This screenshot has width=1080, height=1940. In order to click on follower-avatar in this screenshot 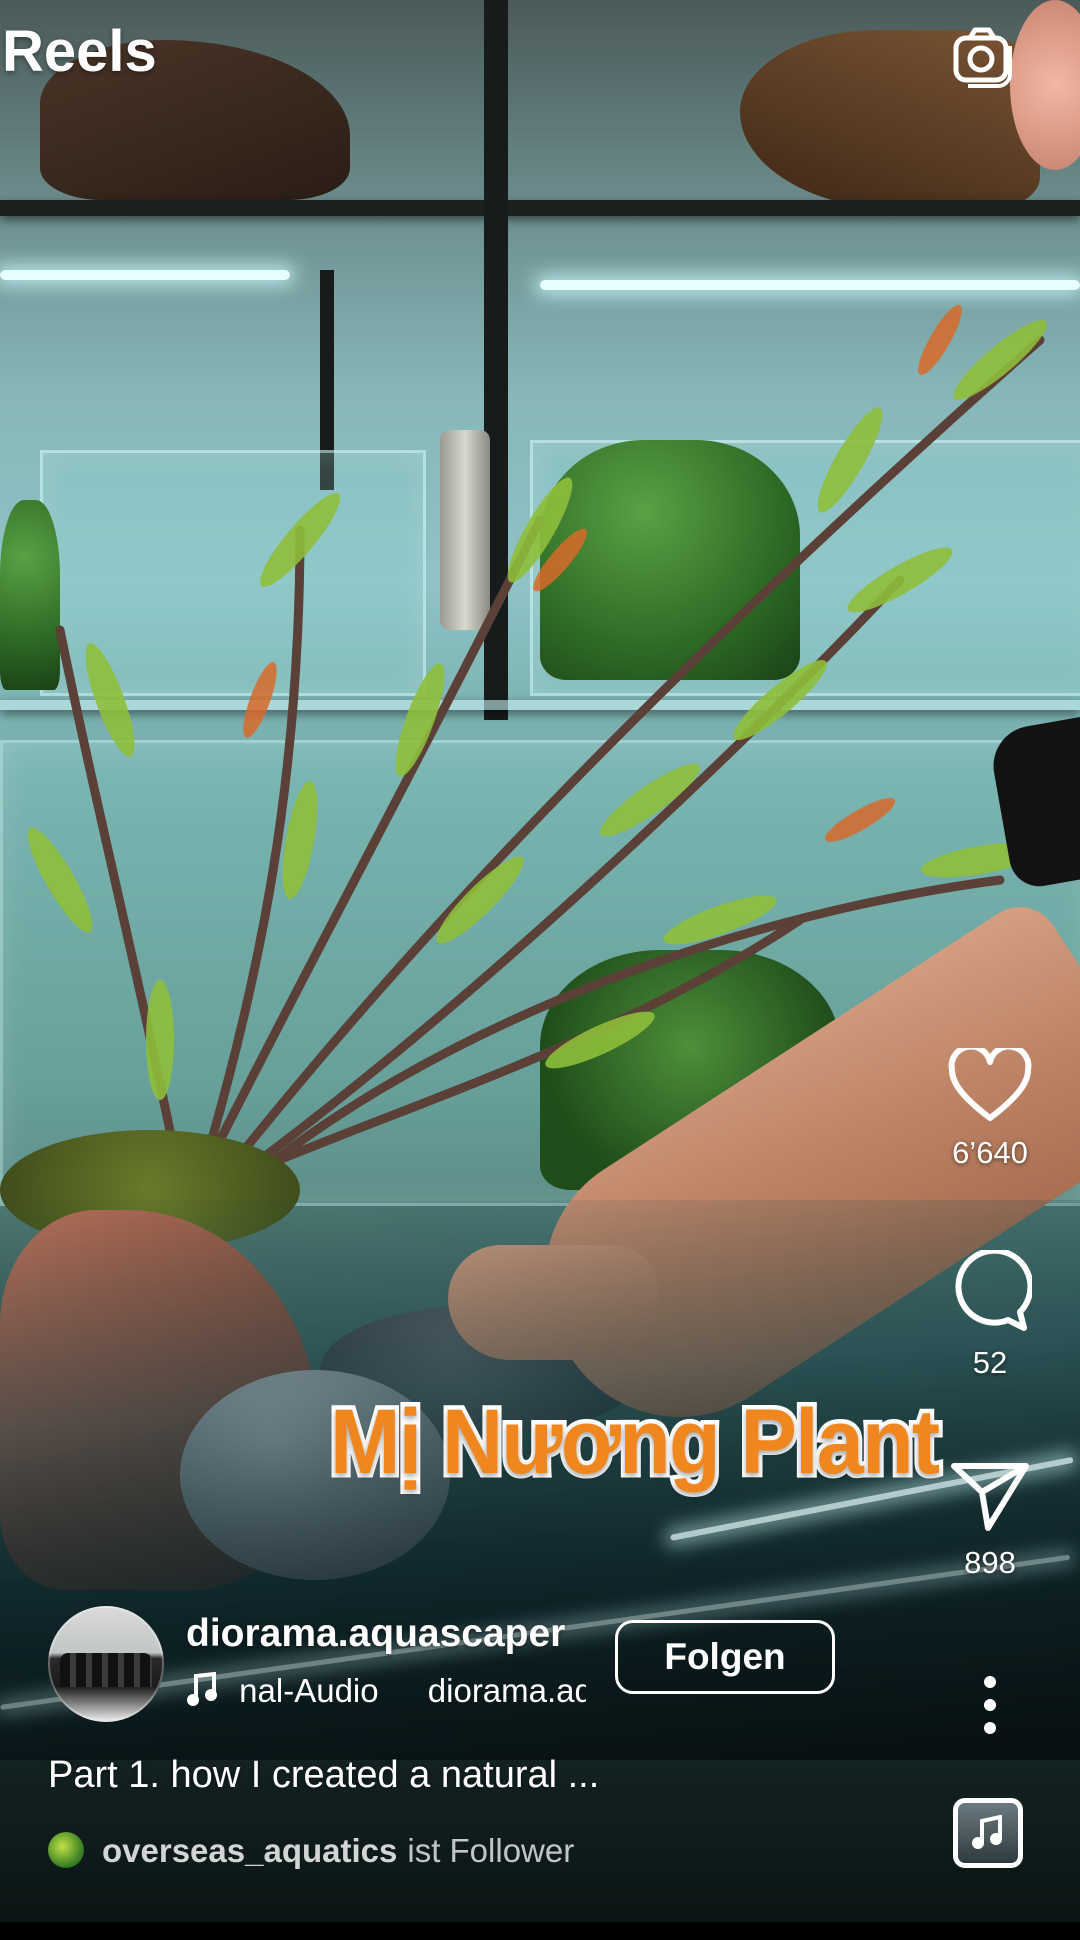, I will do `click(66, 1850)`.